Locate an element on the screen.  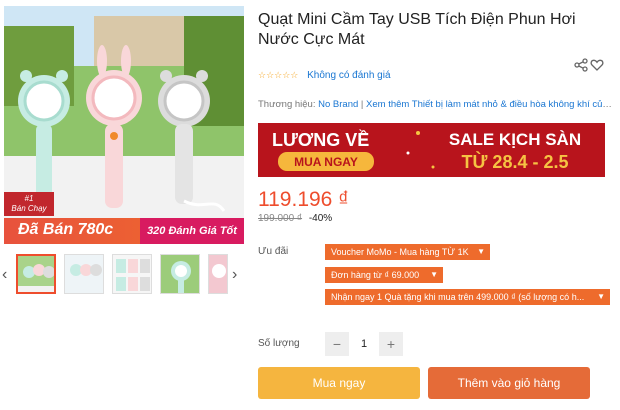
bestseller-badge: #1 Bán Chạy is located at coordinates (29, 204).